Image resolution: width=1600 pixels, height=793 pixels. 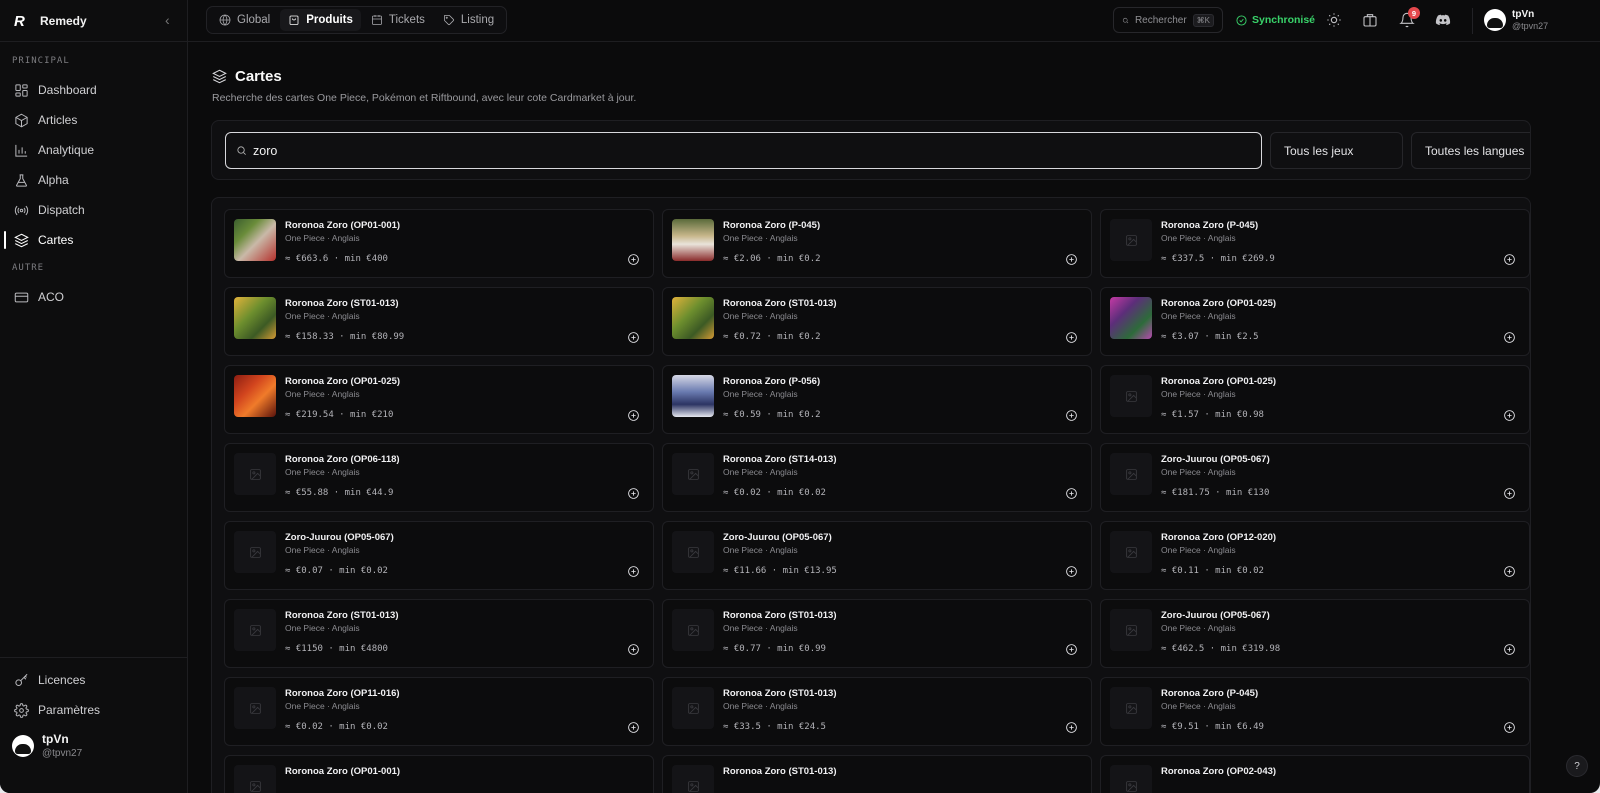 I want to click on user-handle: @tpvn27, so click(x=1530, y=26).